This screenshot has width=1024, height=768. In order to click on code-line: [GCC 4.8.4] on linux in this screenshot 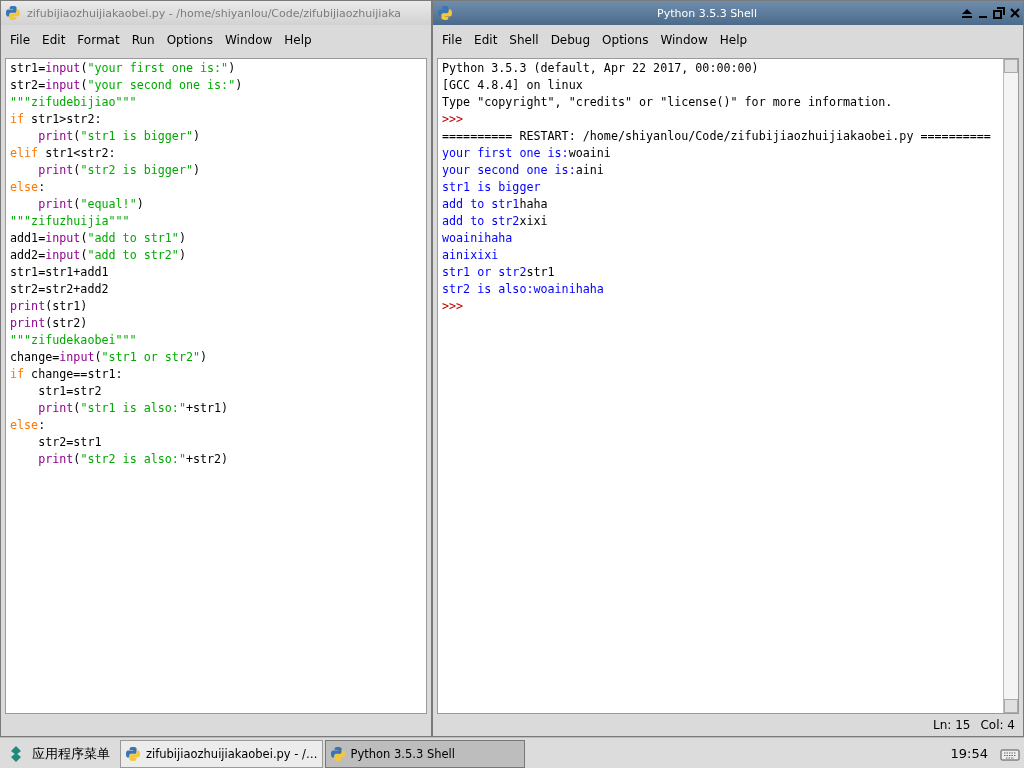, I will do `click(513, 85)`.